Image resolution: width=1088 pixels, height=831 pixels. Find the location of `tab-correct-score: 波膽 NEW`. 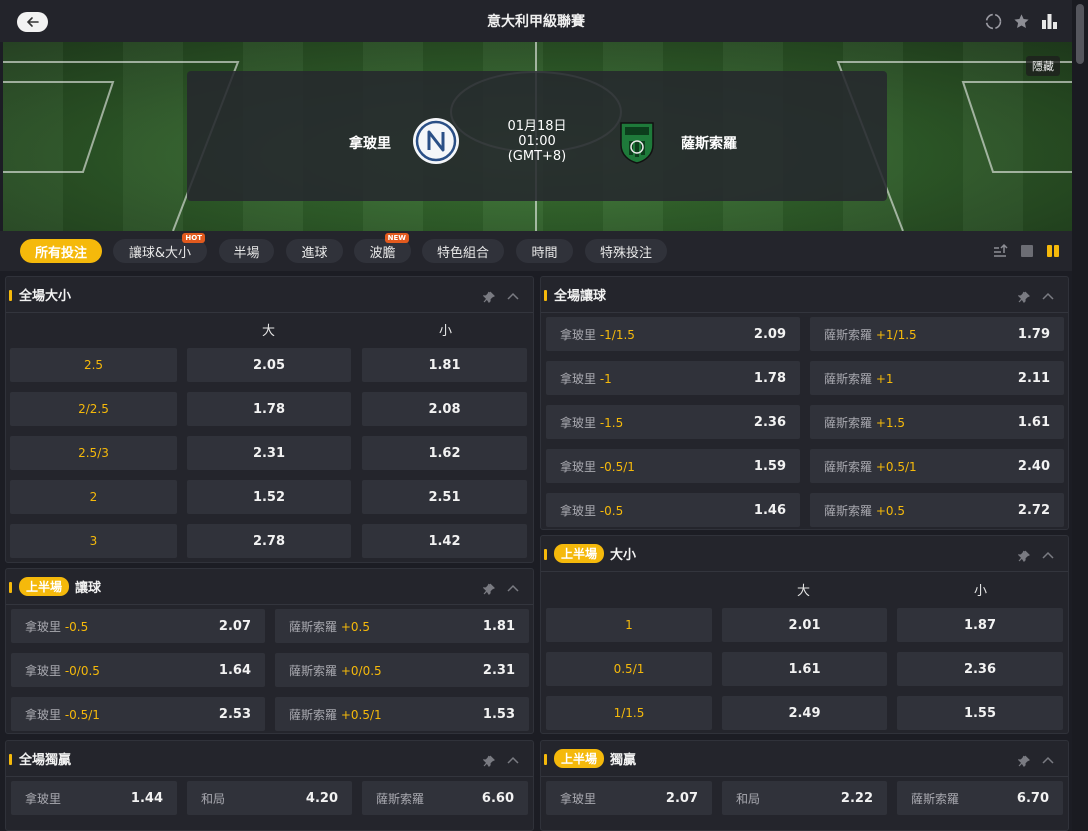

tab-correct-score: 波膽 NEW is located at coordinates (382, 248).